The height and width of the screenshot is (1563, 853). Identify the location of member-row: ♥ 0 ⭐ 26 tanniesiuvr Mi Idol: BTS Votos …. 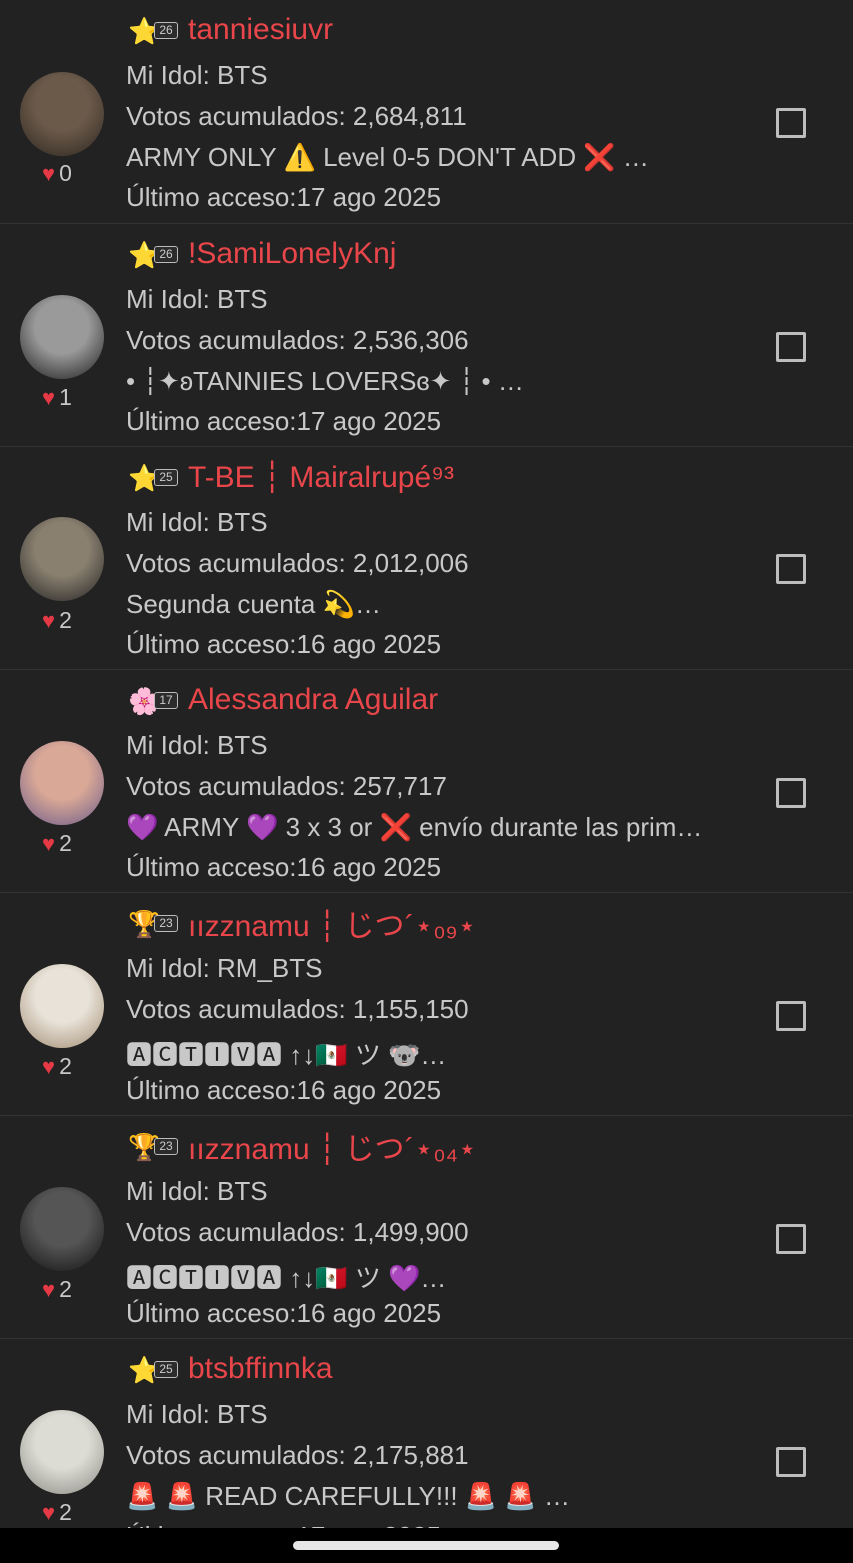
(426, 111).